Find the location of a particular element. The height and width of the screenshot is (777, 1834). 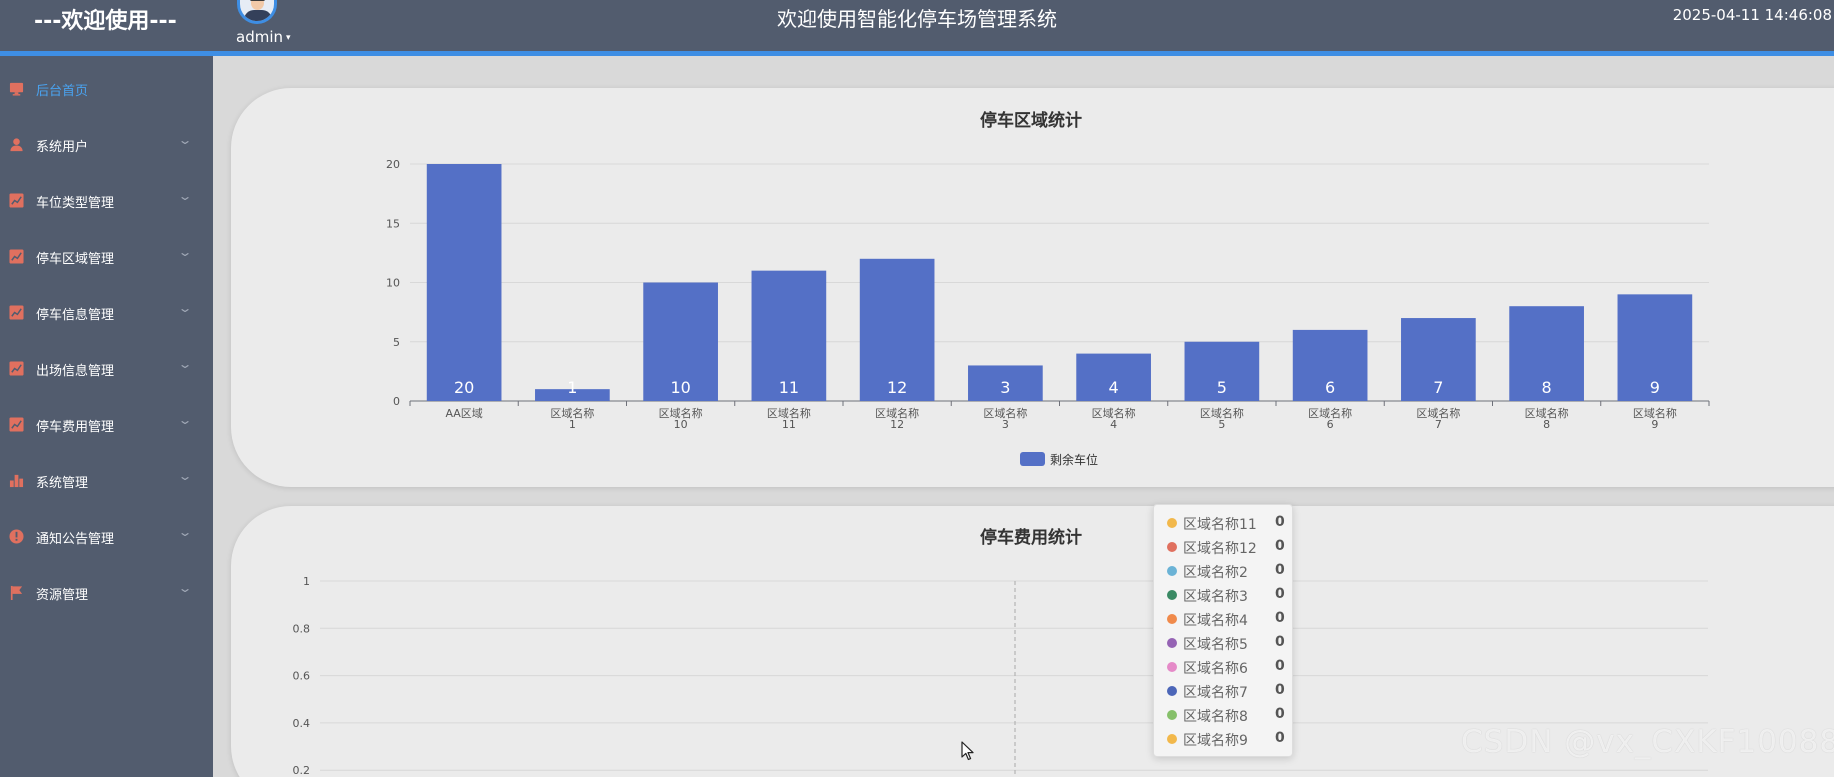

sidebar-item-parking-info: 停车信息管理 ⌄ is located at coordinates (106, 313).